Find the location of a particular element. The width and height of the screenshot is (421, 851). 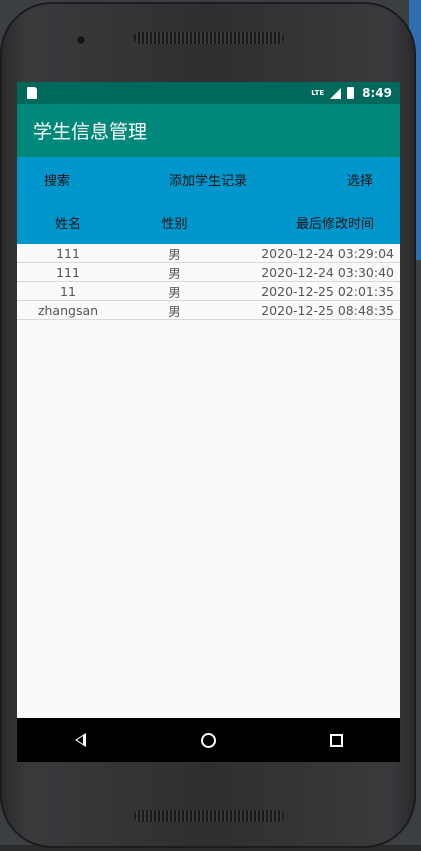

action-toolbar: 搜索 添加学生记录 选择 is located at coordinates (208, 179).